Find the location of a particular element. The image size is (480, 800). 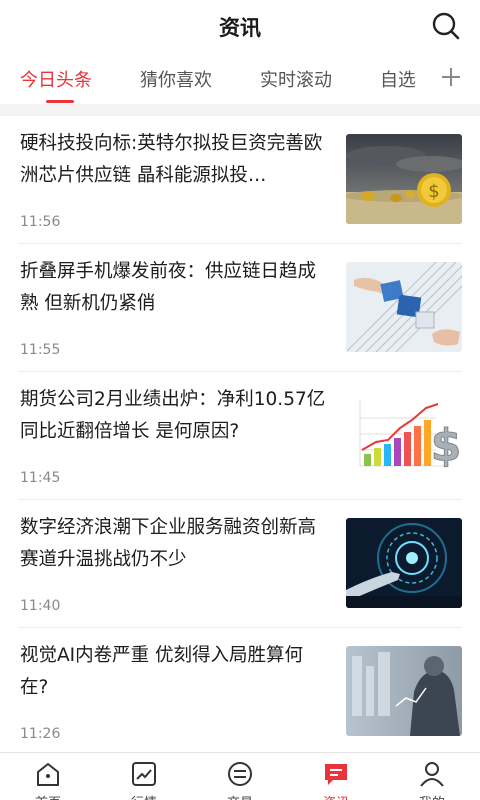

news-item: 硬科技投向标:英特尔拟投巨资完善欧洲芯片供应链 晶科能源拟投… 11:56 $ is located at coordinates (240, 180).